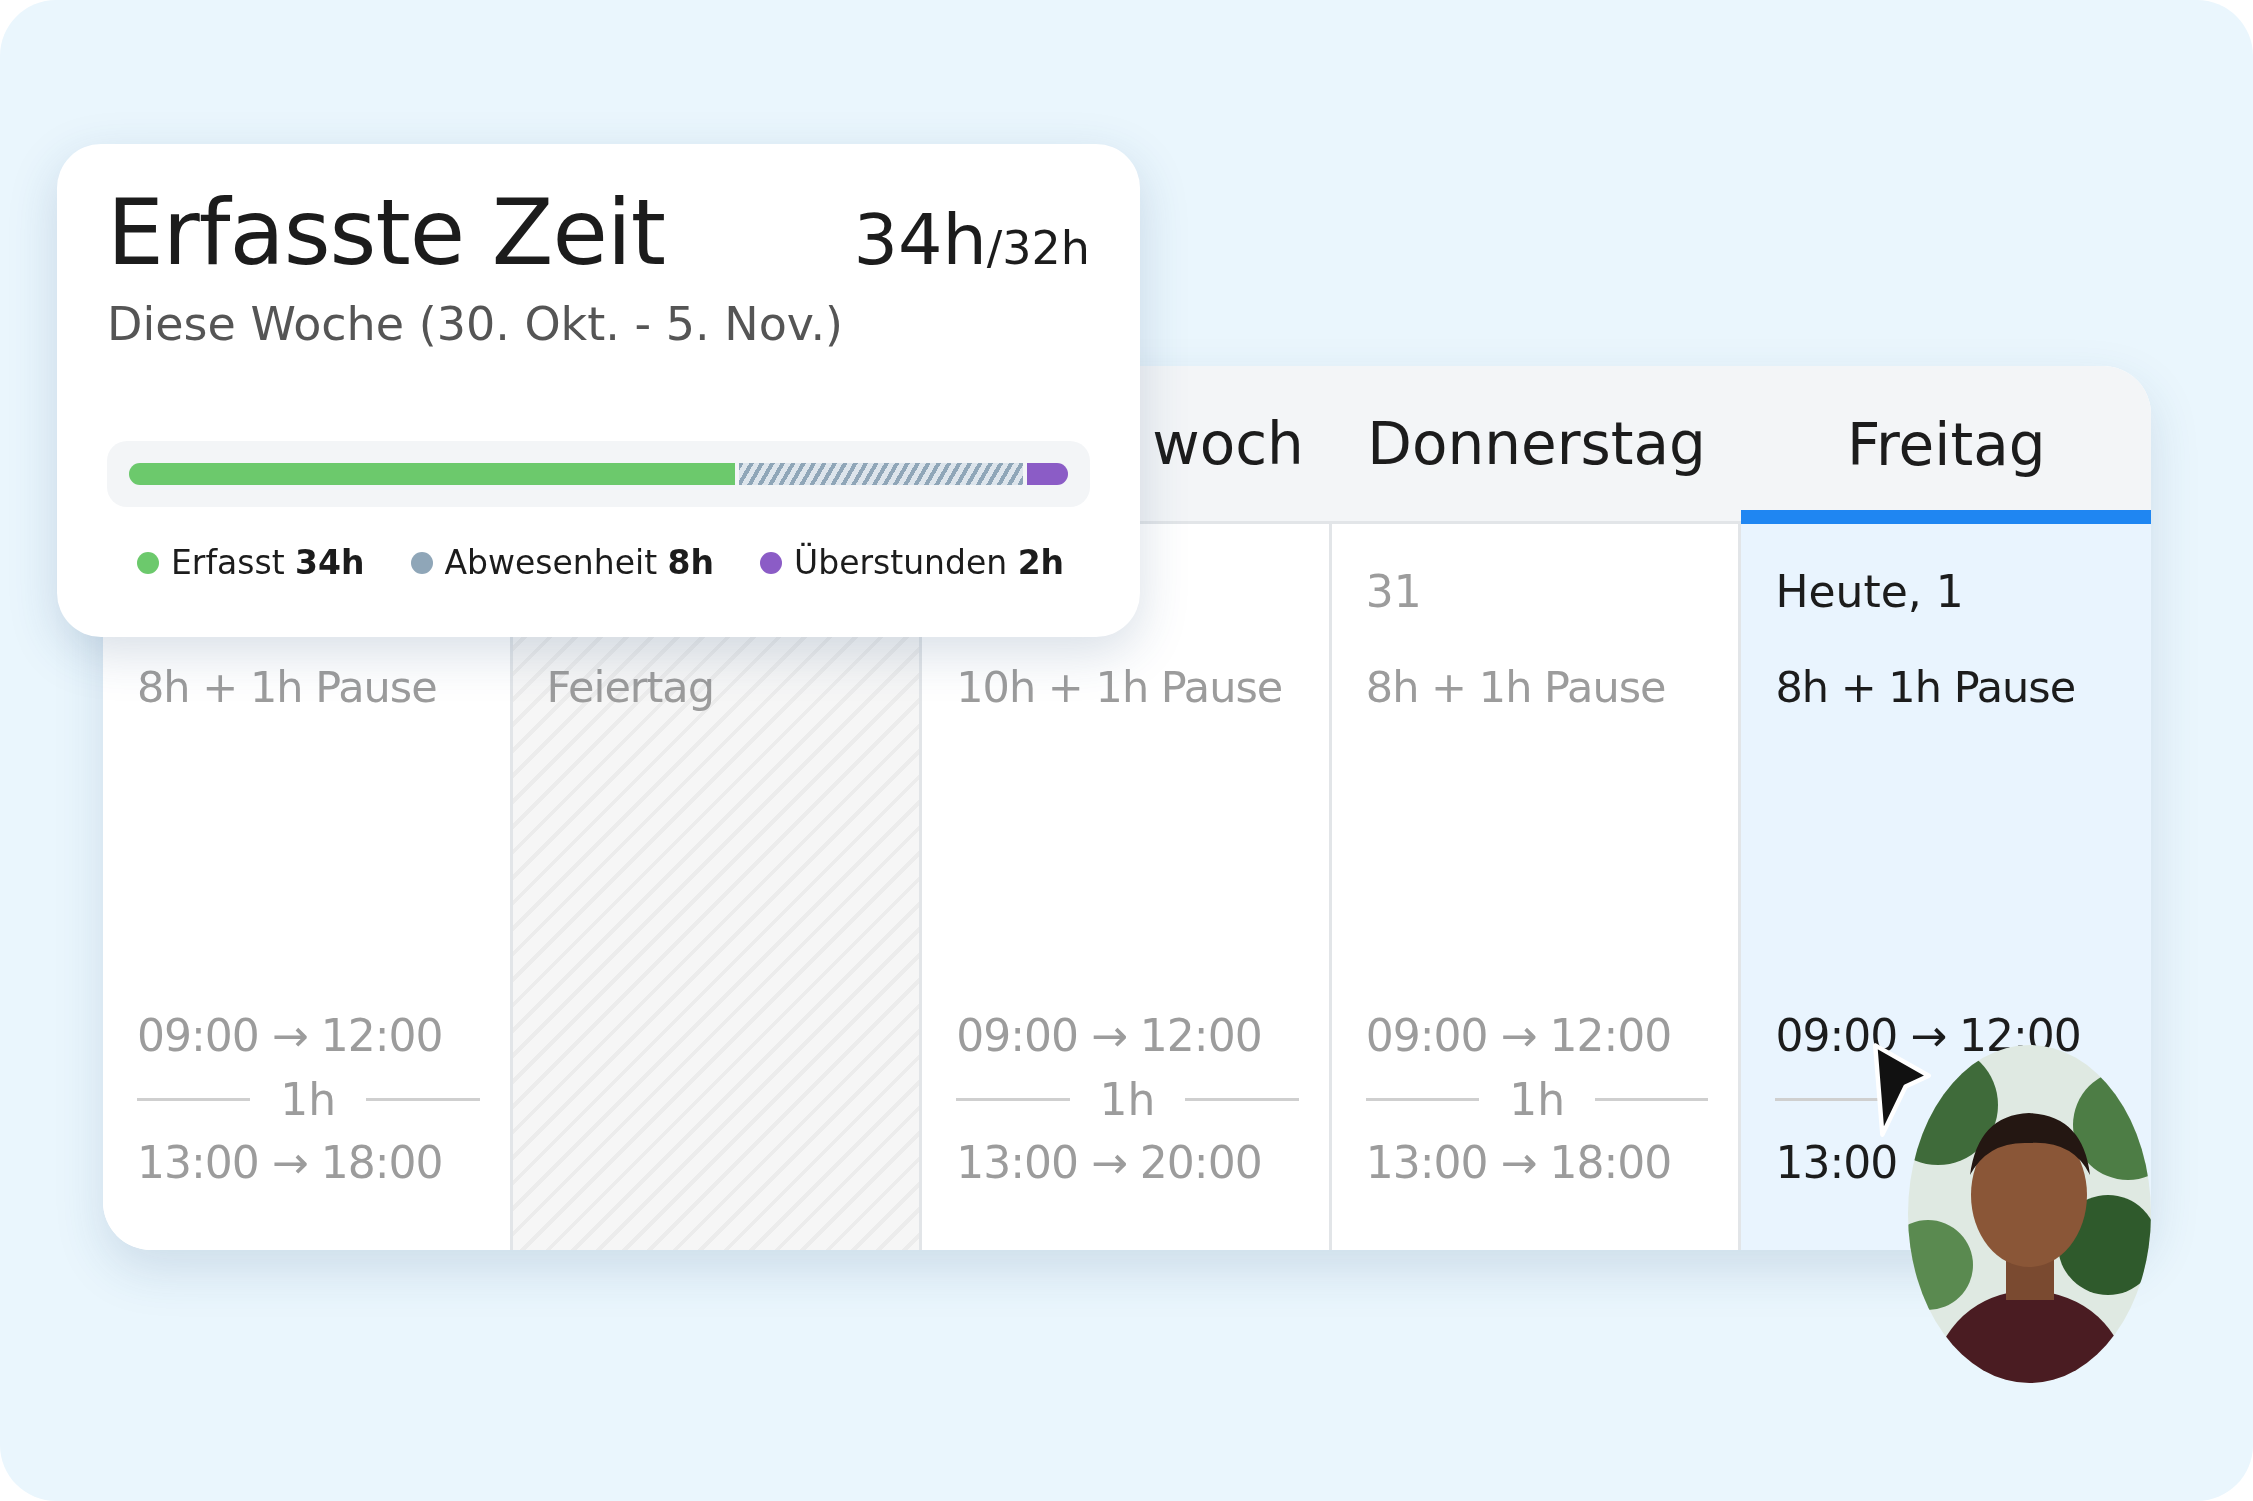 This screenshot has width=2253, height=1501. Describe the element at coordinates (631, 687) in the screenshot. I see `hours-label: Feiertag` at that location.